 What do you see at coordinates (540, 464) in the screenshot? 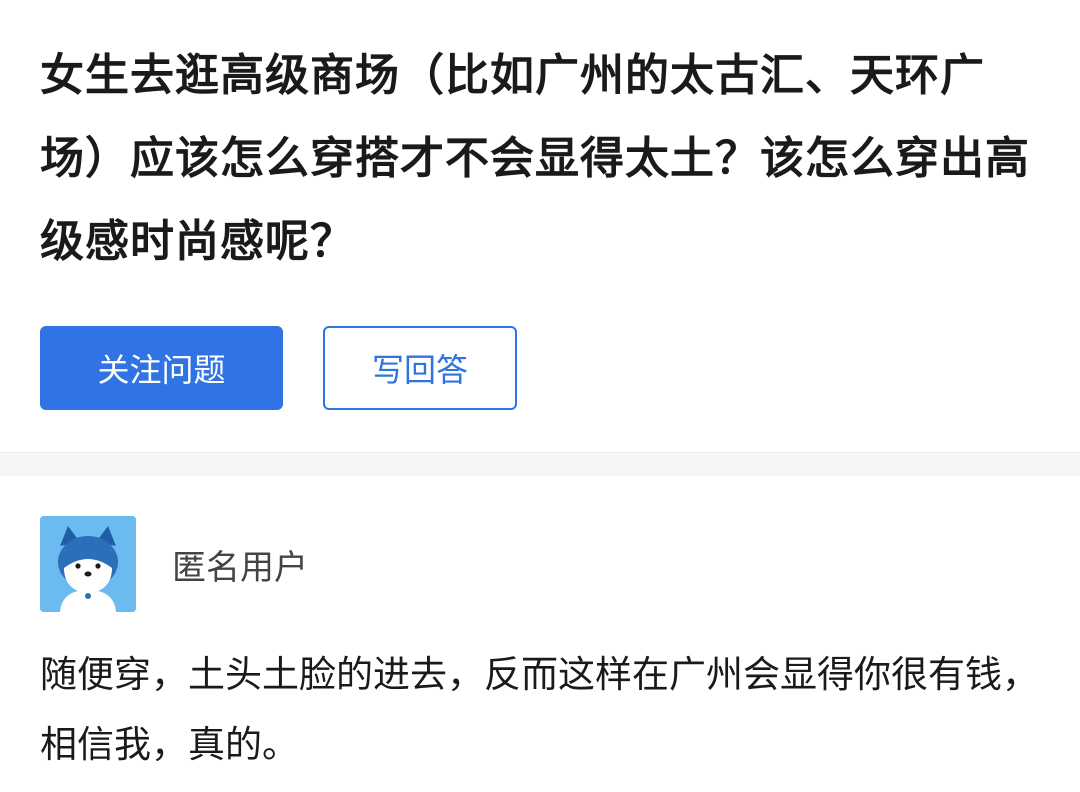
I see `section-divider` at bounding box center [540, 464].